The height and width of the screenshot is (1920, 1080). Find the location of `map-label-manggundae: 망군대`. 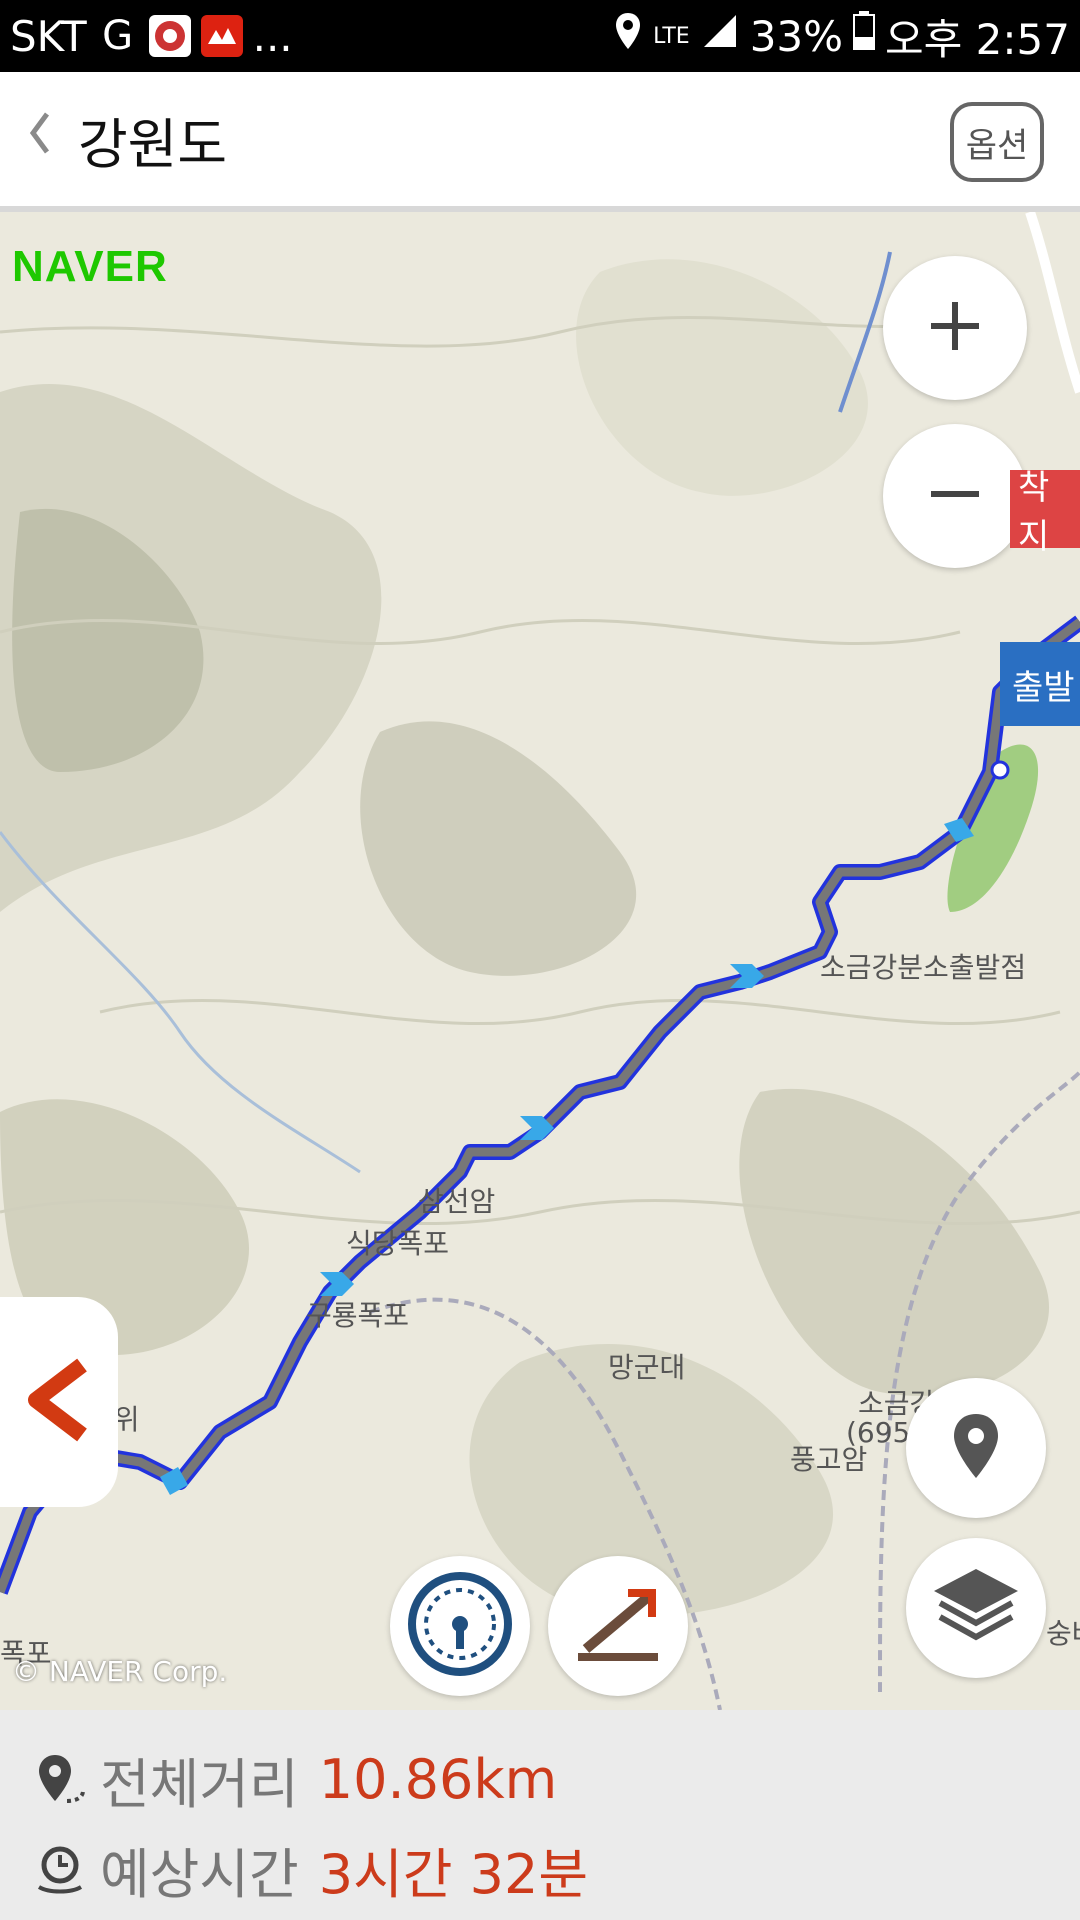

map-label-manggundae: 망군대 is located at coordinates (647, 1367).